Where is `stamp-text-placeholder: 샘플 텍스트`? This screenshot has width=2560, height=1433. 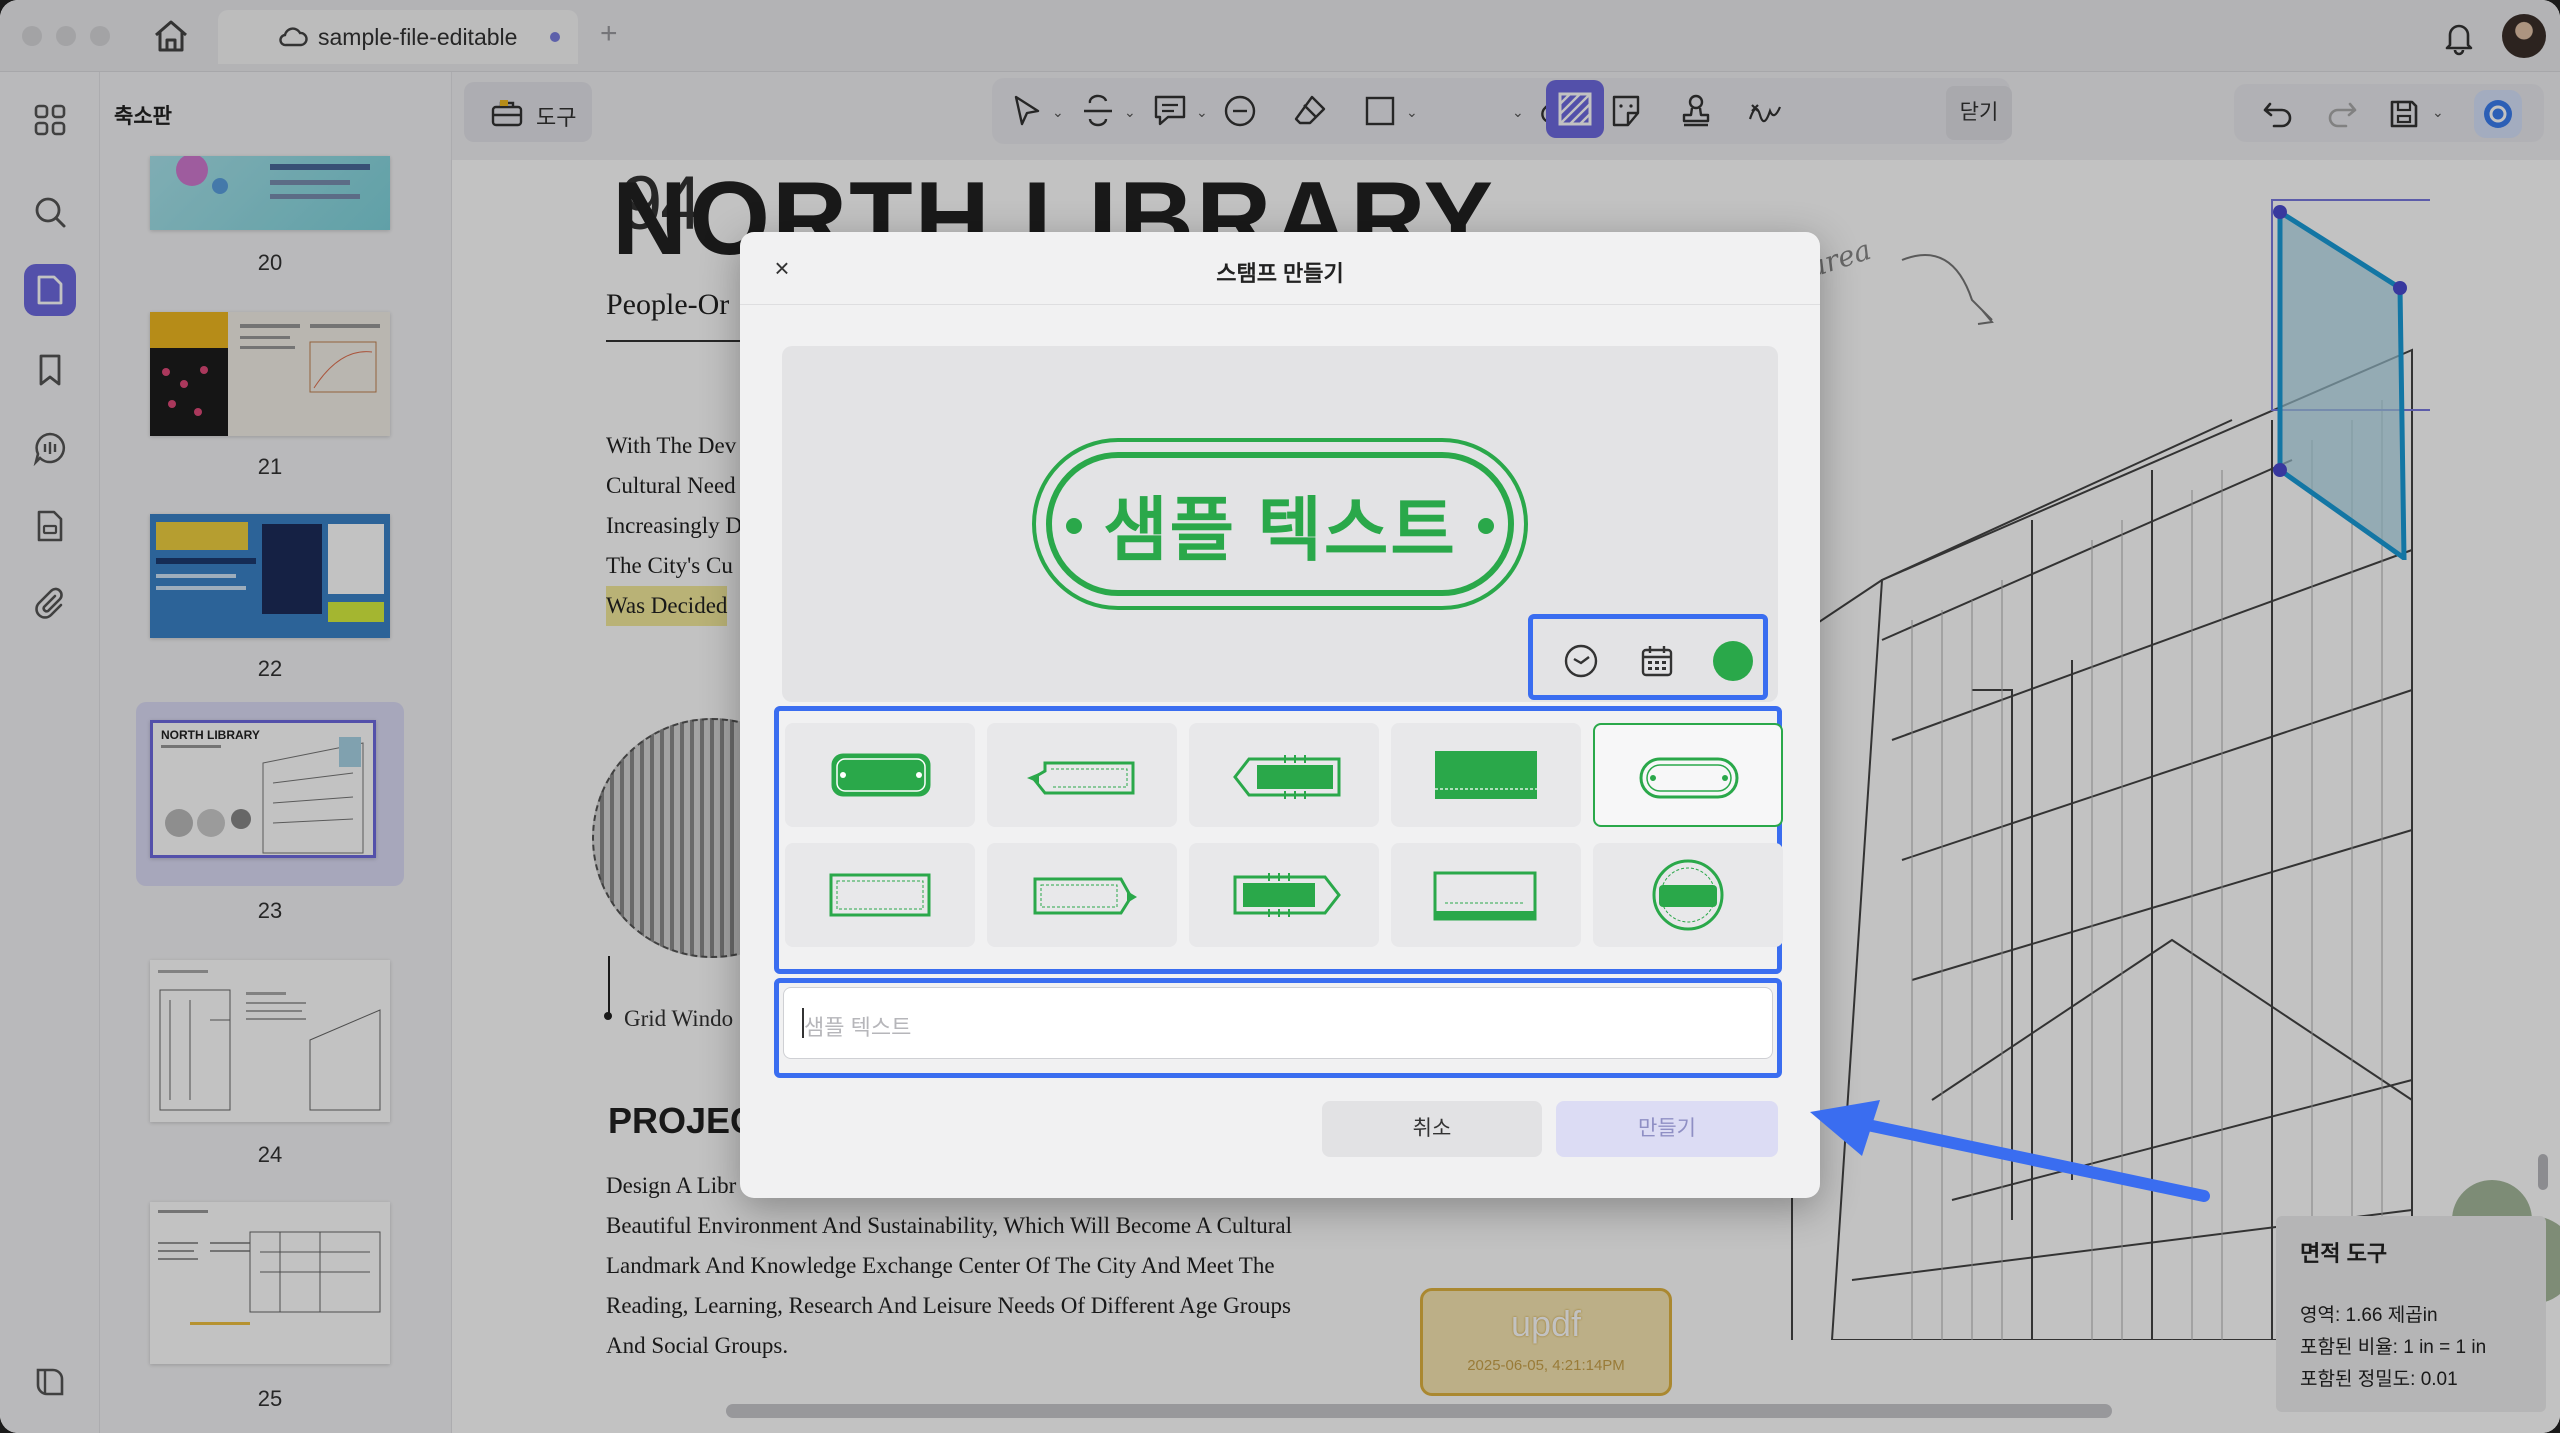
stamp-text-placeholder: 샘플 텍스트 is located at coordinates (858, 1027).